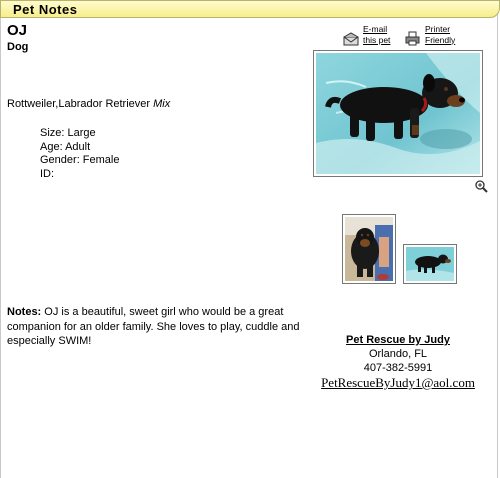 The height and width of the screenshot is (478, 500). I want to click on notes-label: Notes:, so click(24, 312).